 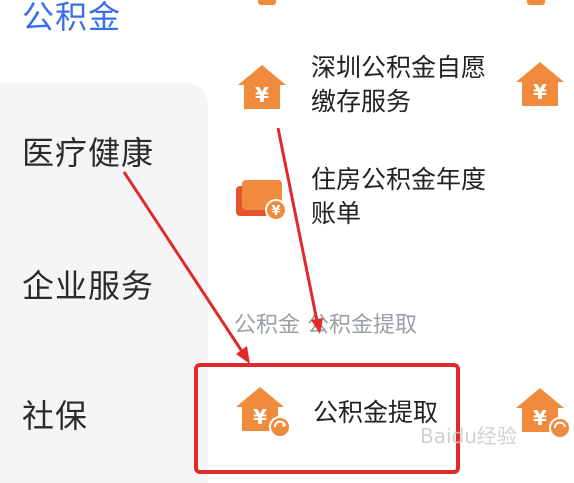 I want to click on watermark: Baidu经验, so click(x=468, y=436).